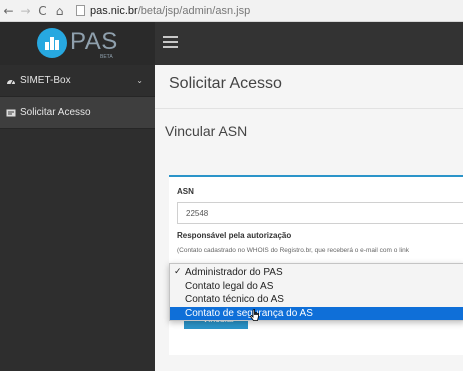 This screenshot has width=463, height=371. What do you see at coordinates (170, 42) in the screenshot?
I see `hamburger-icon` at bounding box center [170, 42].